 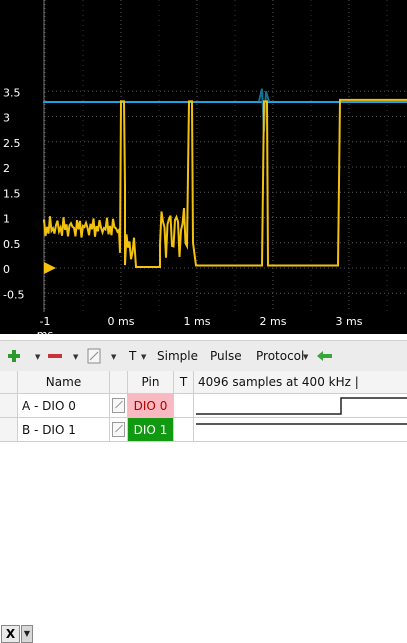 I want to click on minus-icon, so click(x=55, y=356).